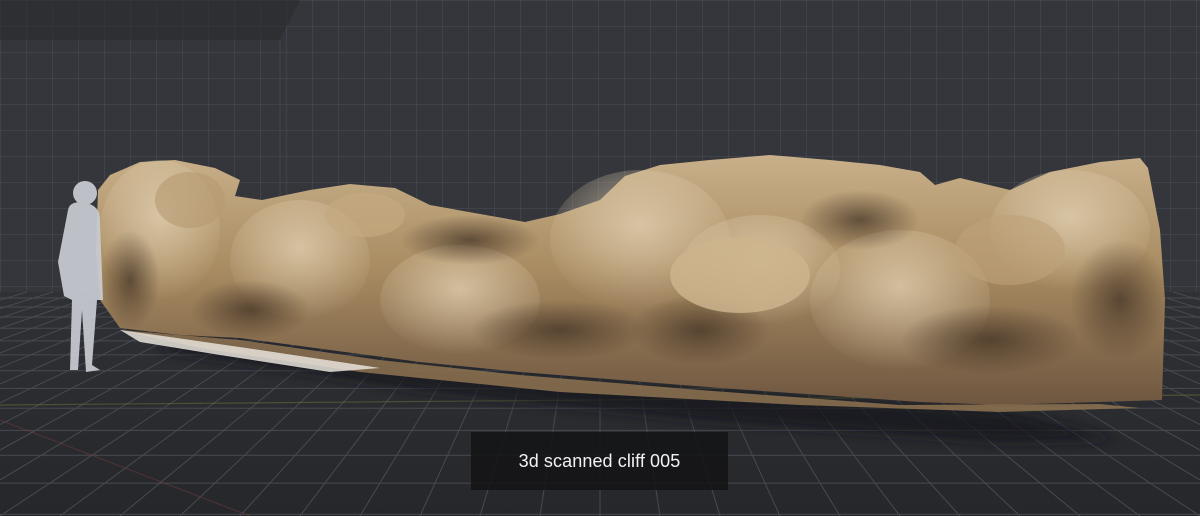 The height and width of the screenshot is (516, 1200). I want to click on wall-corner-shade, so click(150, 20).